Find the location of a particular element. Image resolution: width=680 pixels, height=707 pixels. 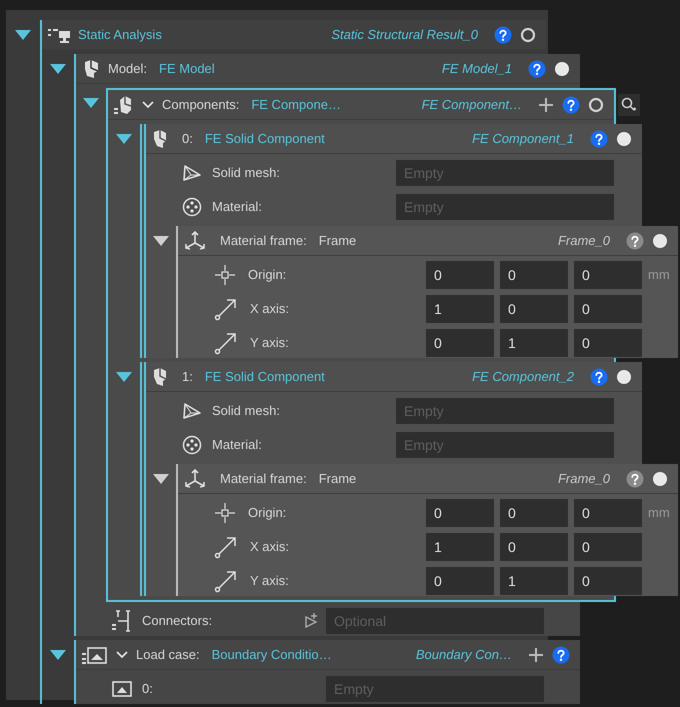

connector-icon is located at coordinates (122, 621).